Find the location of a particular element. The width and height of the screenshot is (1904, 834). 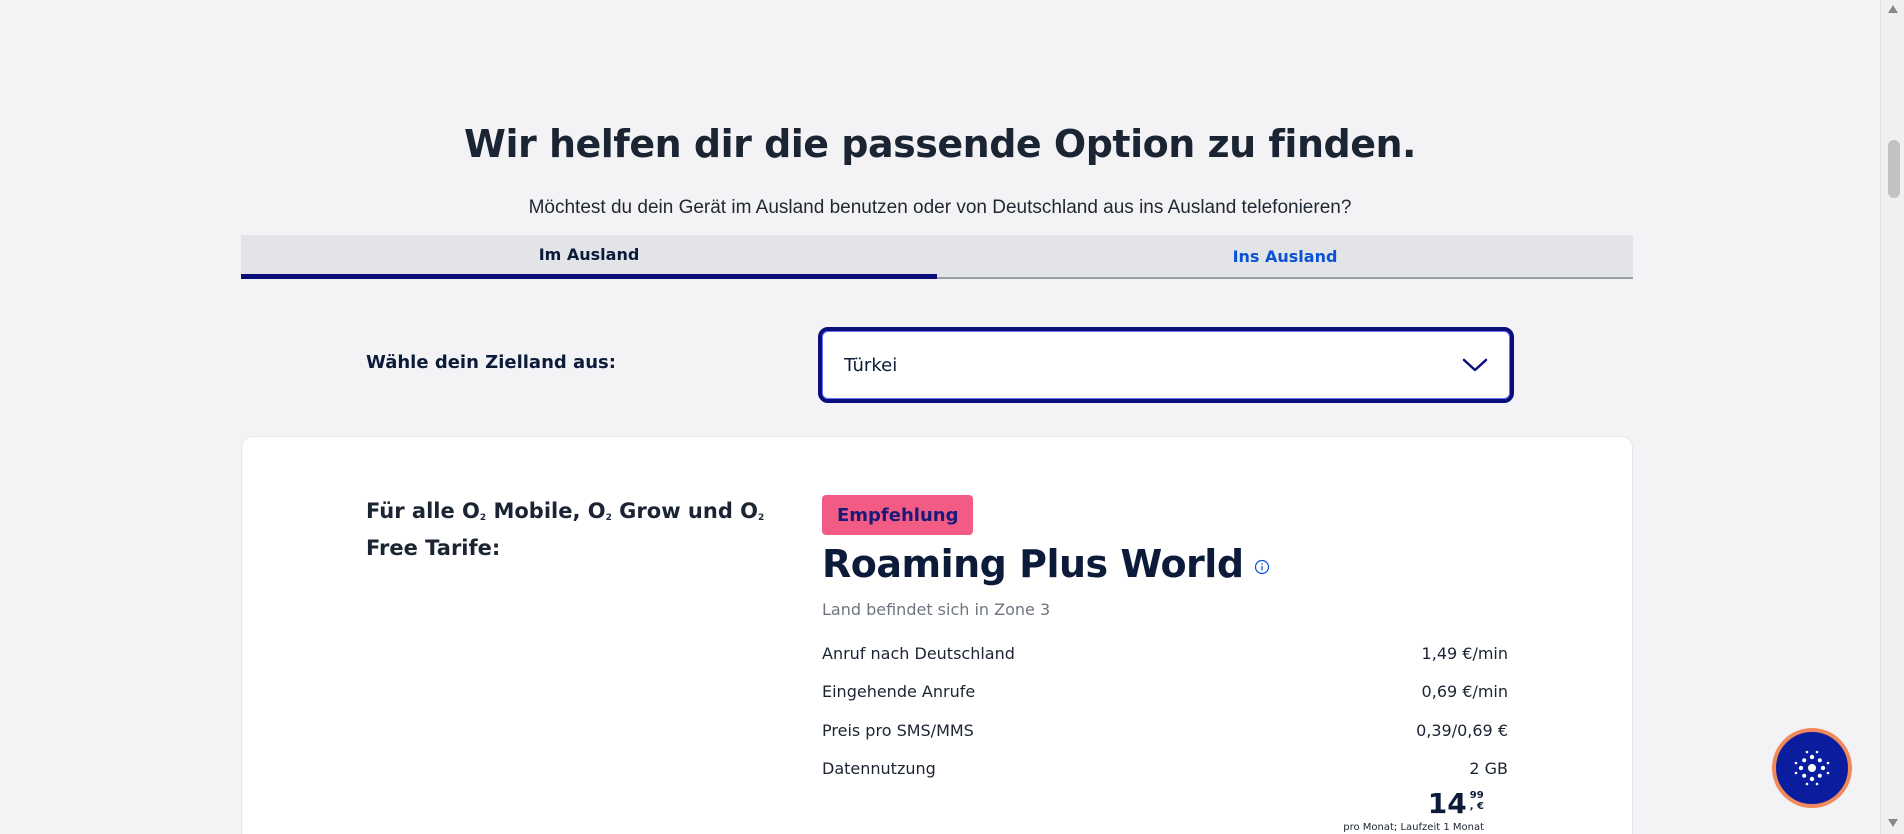

o2-subscript: 2 is located at coordinates (761, 518).